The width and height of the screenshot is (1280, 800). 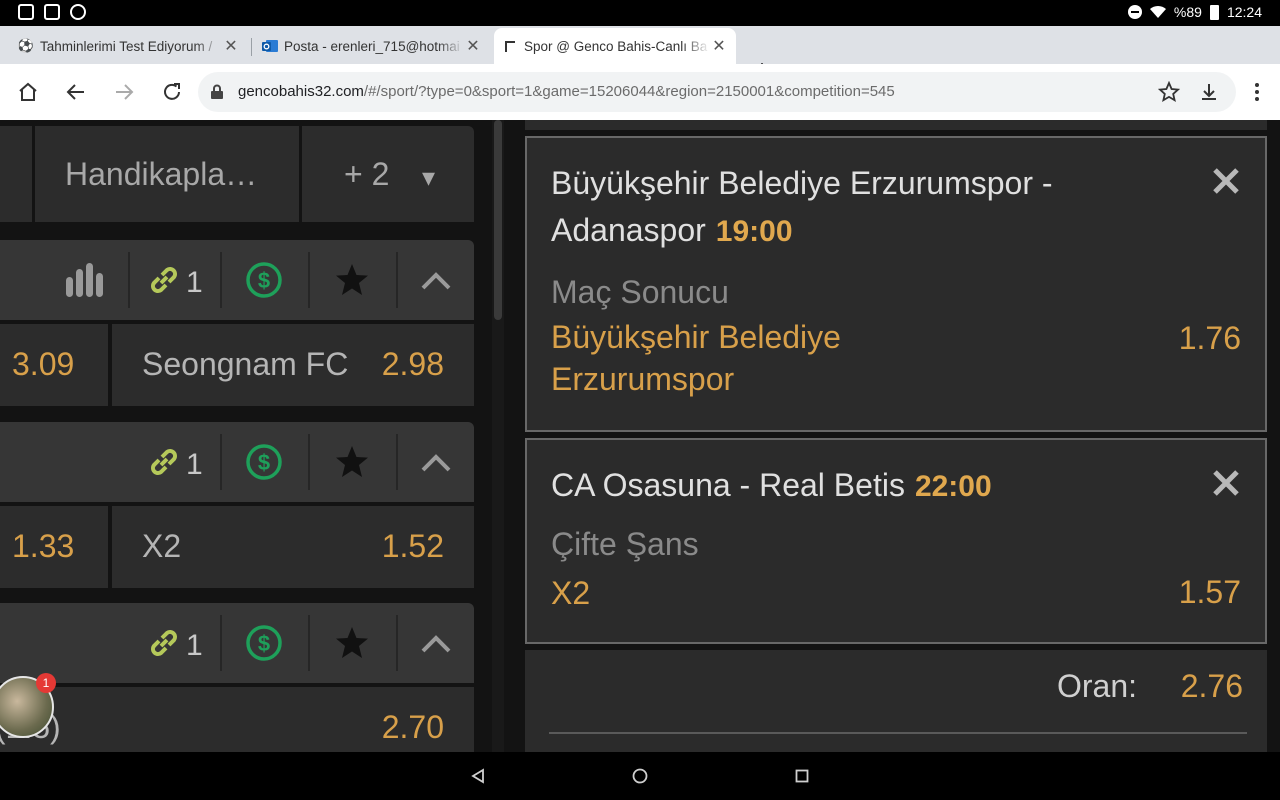 I want to click on odd-cell: Seongnam FC 2.98, so click(x=293, y=365).